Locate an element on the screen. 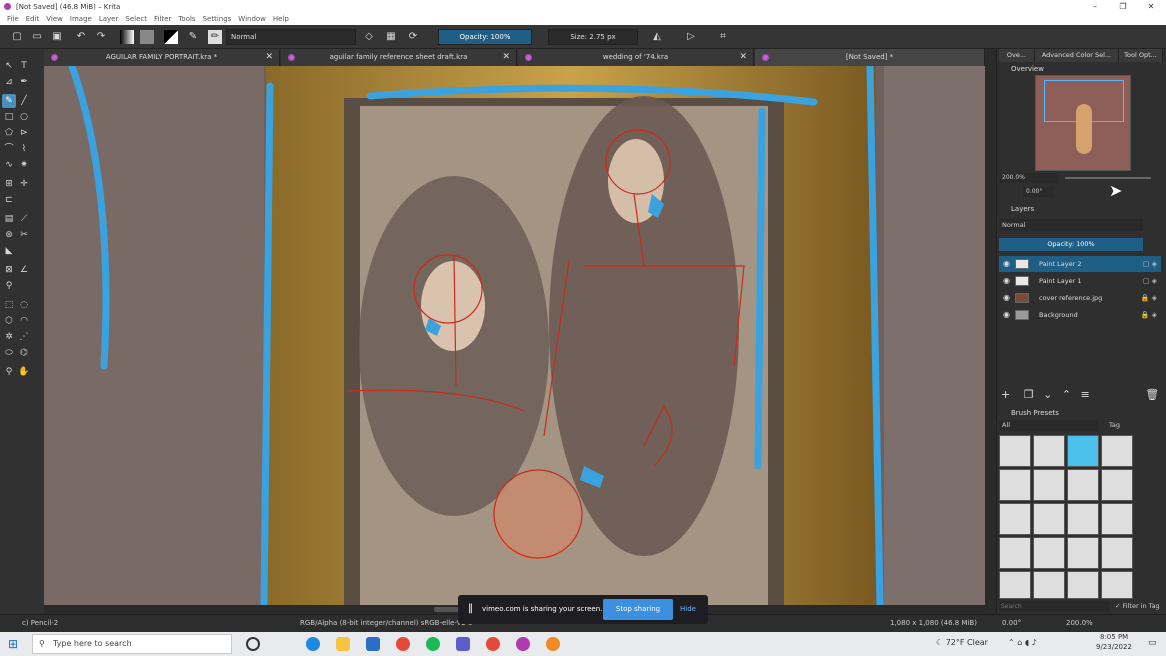 This screenshot has height=656, width=1166. tab-aguilar-portrait: AGUILAR FAMILY PORTRAIT.kra * ✕ is located at coordinates (162, 57).